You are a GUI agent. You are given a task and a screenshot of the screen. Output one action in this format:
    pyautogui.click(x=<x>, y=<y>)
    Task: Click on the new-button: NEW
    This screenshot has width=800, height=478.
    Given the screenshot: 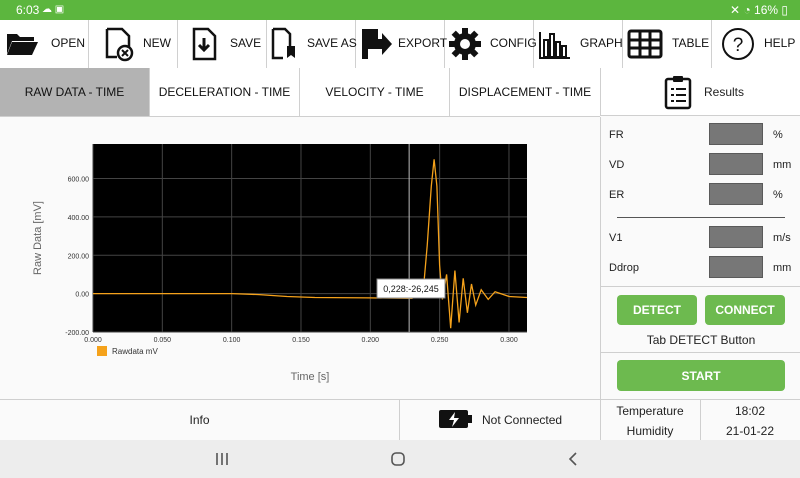 What is the action you would take?
    pyautogui.click(x=133, y=44)
    